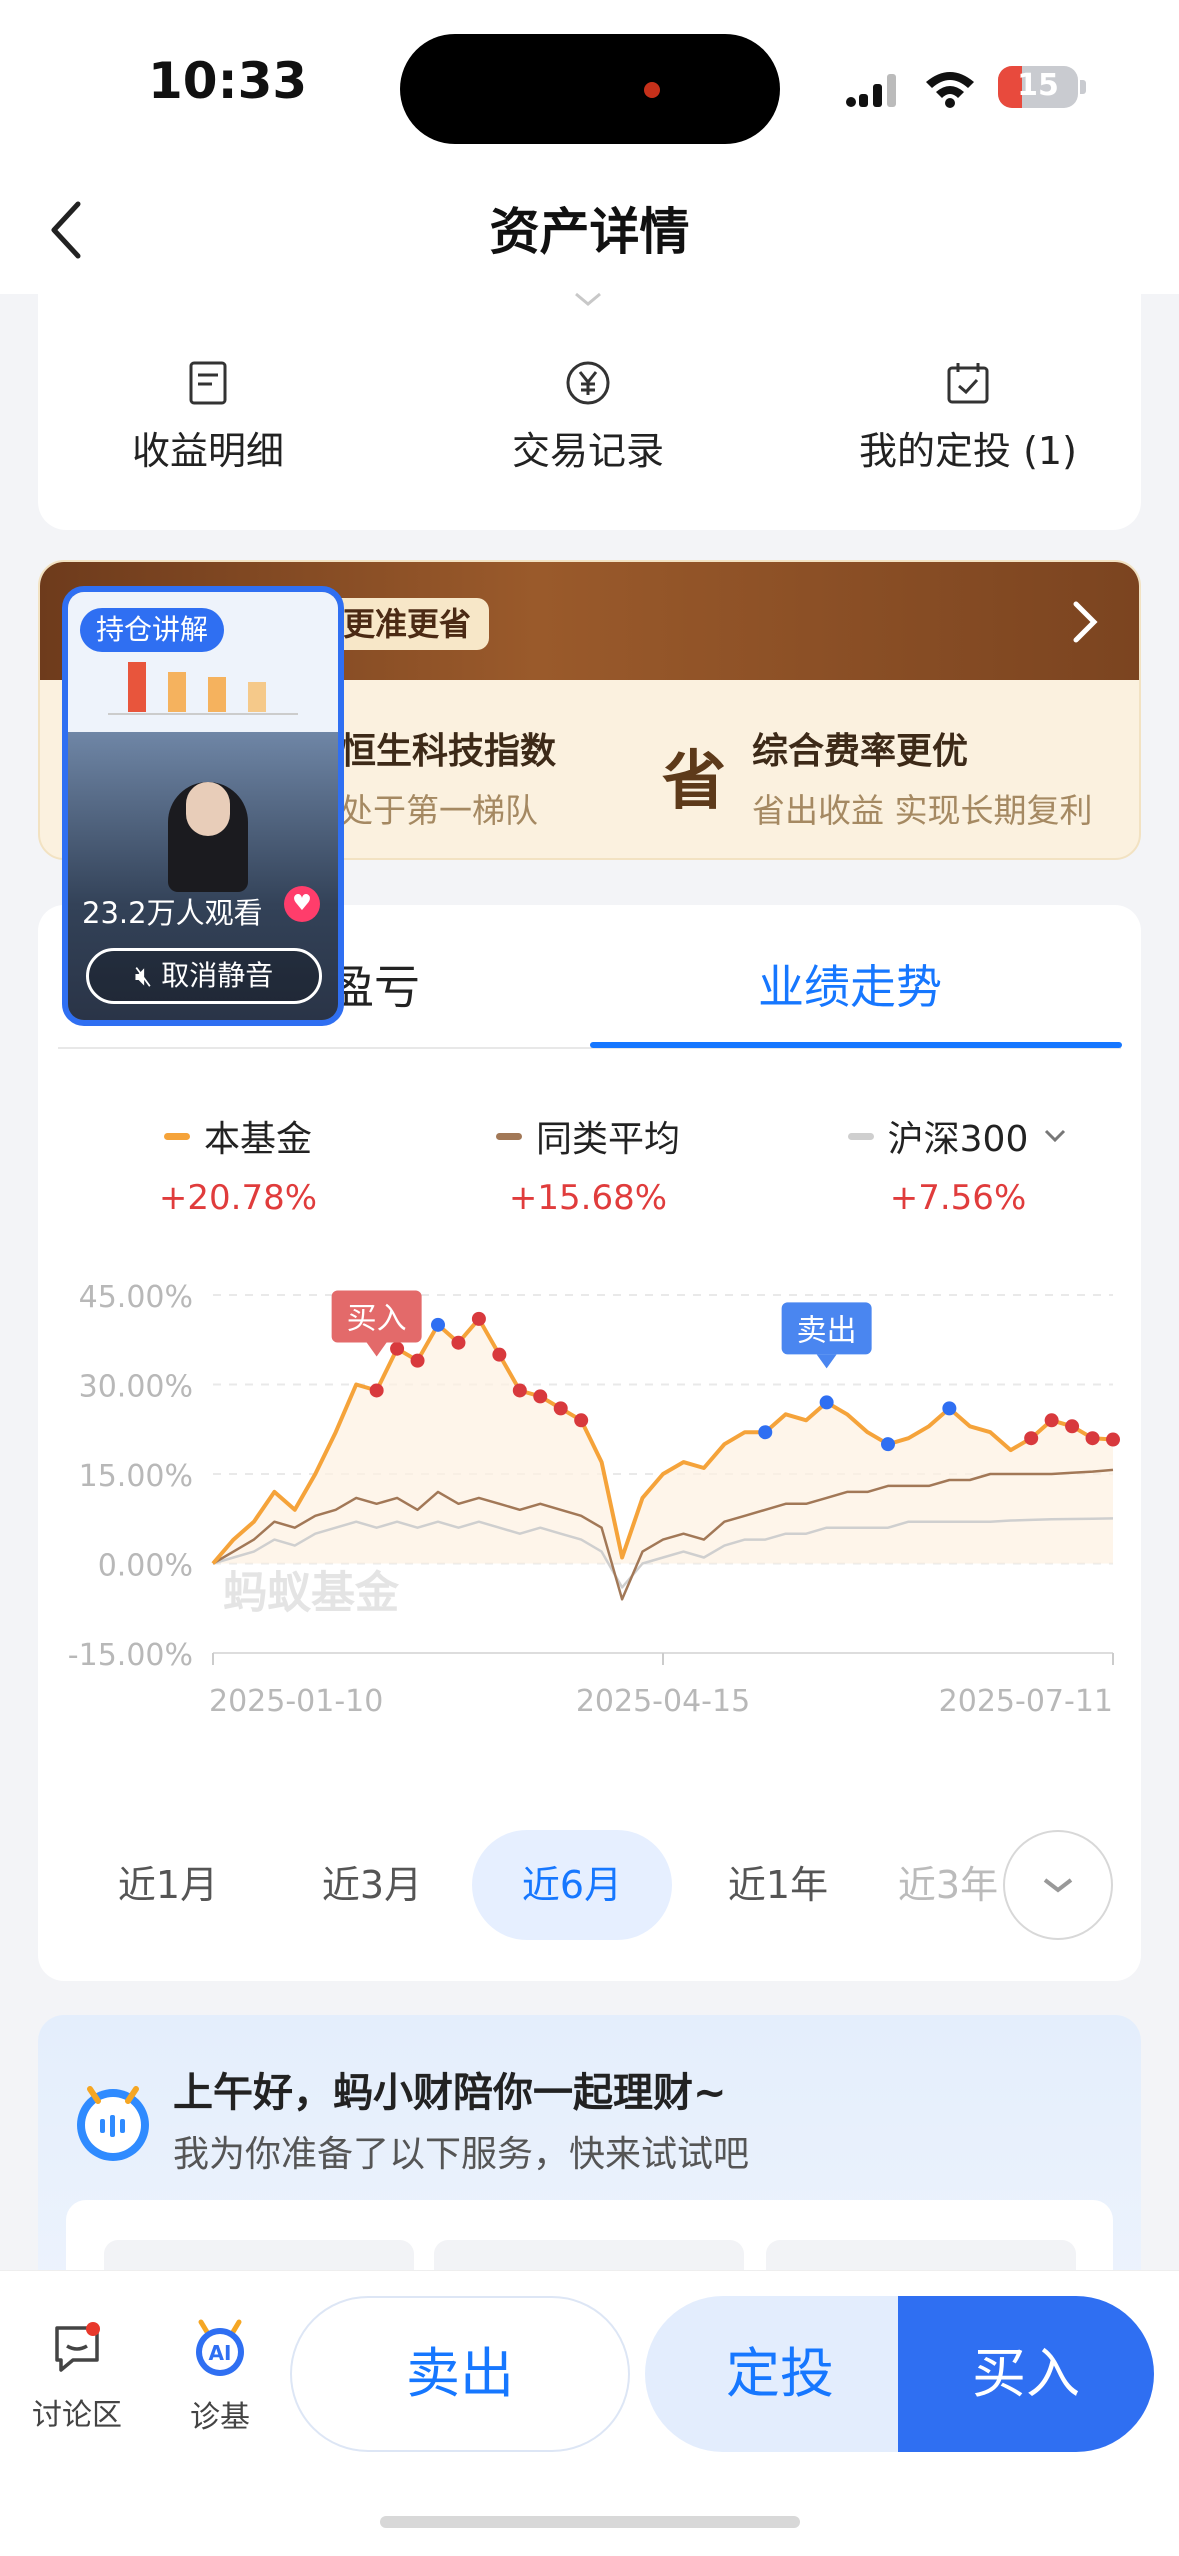  I want to click on buy-button: 买入, so click(1026, 2374).